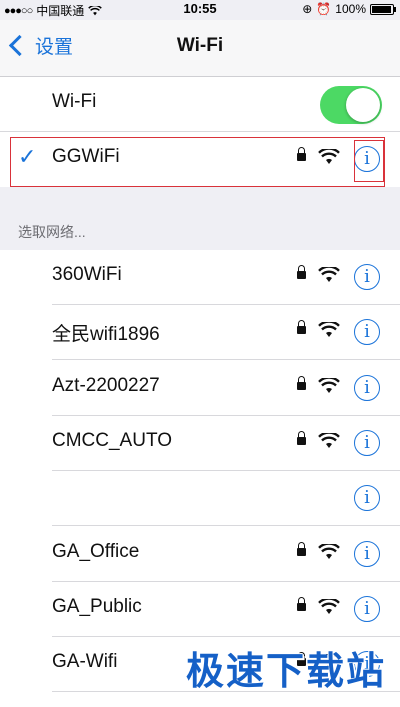 Image resolution: width=400 pixels, height=707 pixels. I want to click on network-row: GA_Office i, so click(200, 554).